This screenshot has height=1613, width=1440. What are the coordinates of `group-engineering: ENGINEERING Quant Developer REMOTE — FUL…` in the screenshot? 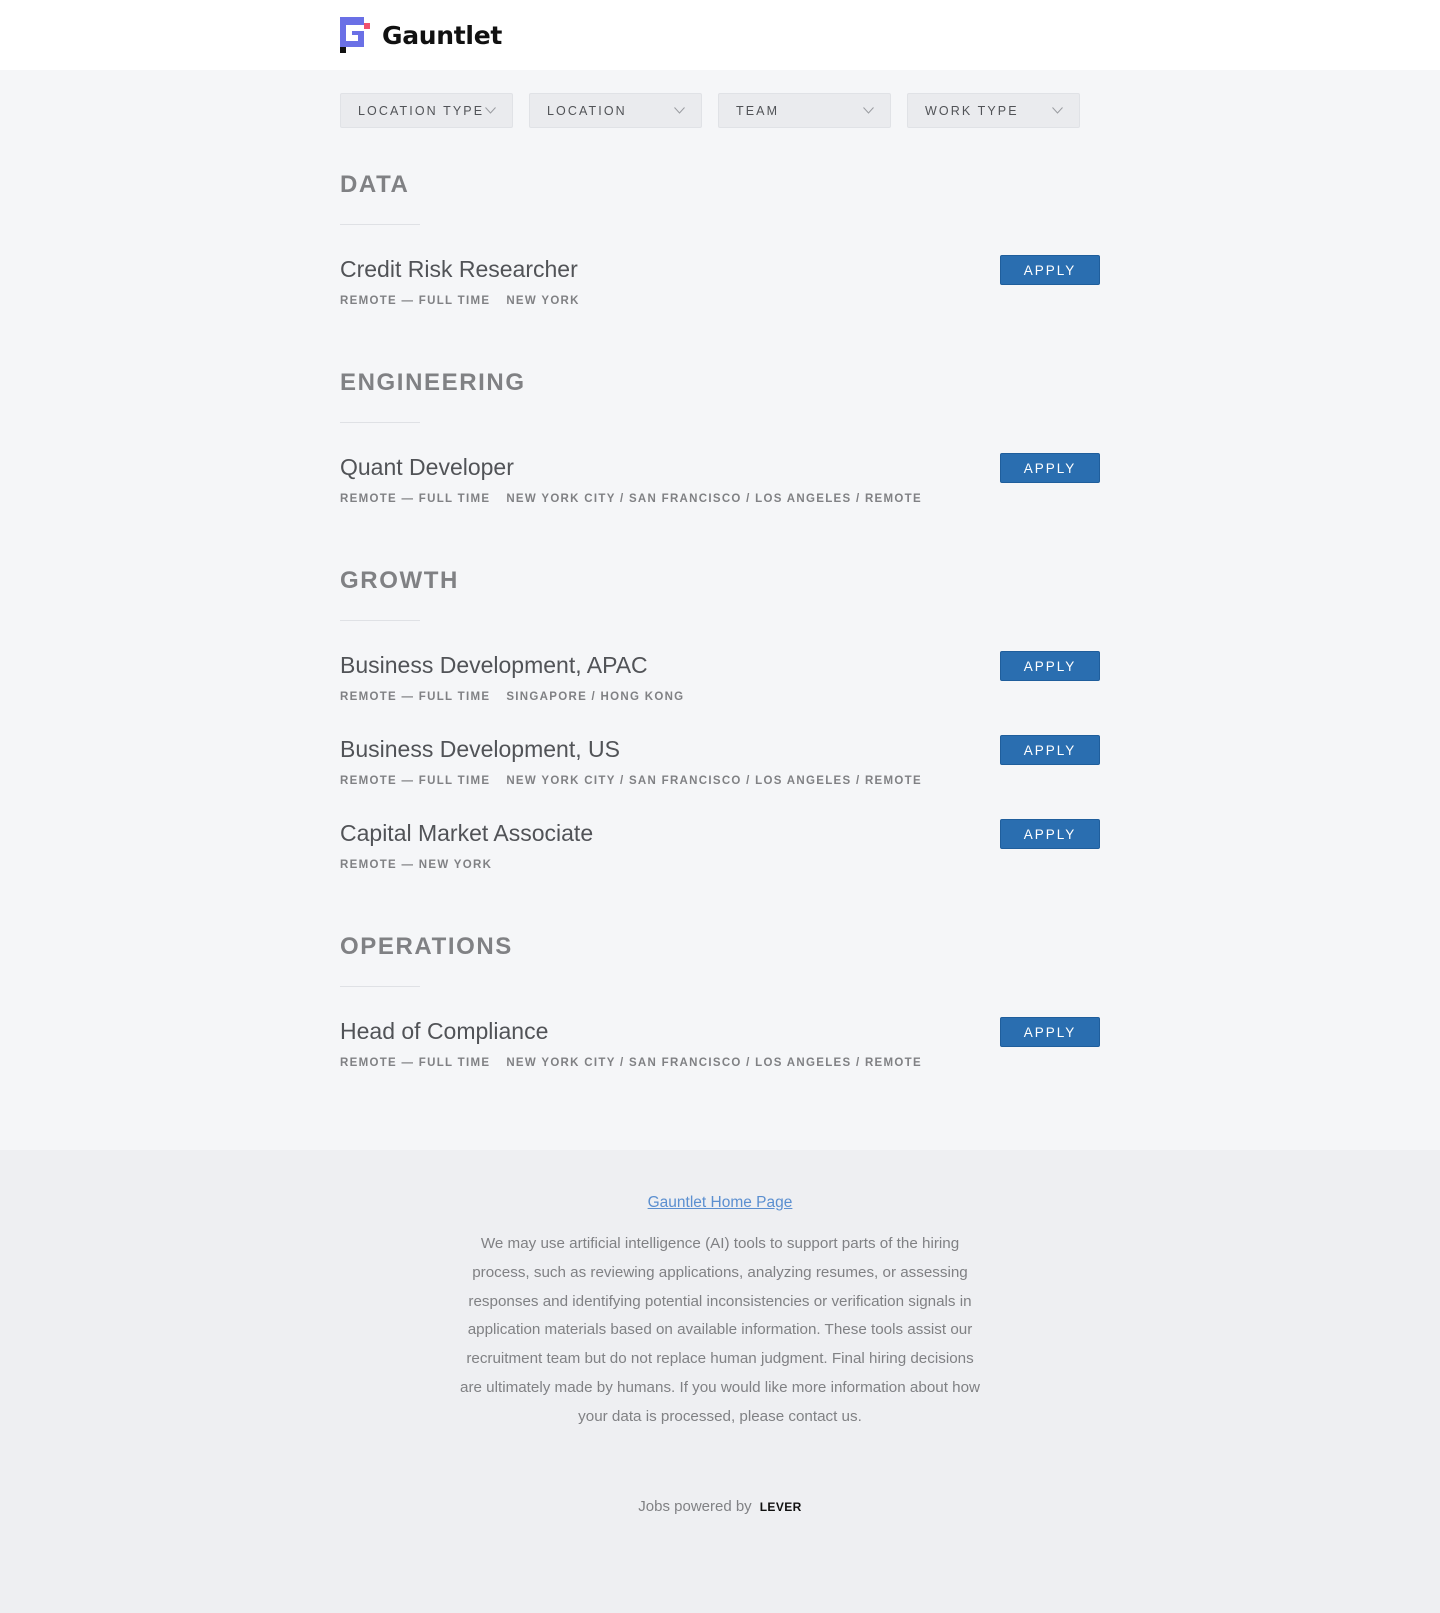 It's located at (720, 436).